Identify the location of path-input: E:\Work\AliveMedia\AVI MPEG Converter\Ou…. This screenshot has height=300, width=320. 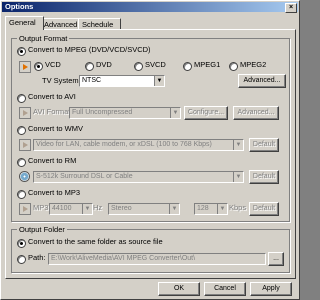
(157, 259).